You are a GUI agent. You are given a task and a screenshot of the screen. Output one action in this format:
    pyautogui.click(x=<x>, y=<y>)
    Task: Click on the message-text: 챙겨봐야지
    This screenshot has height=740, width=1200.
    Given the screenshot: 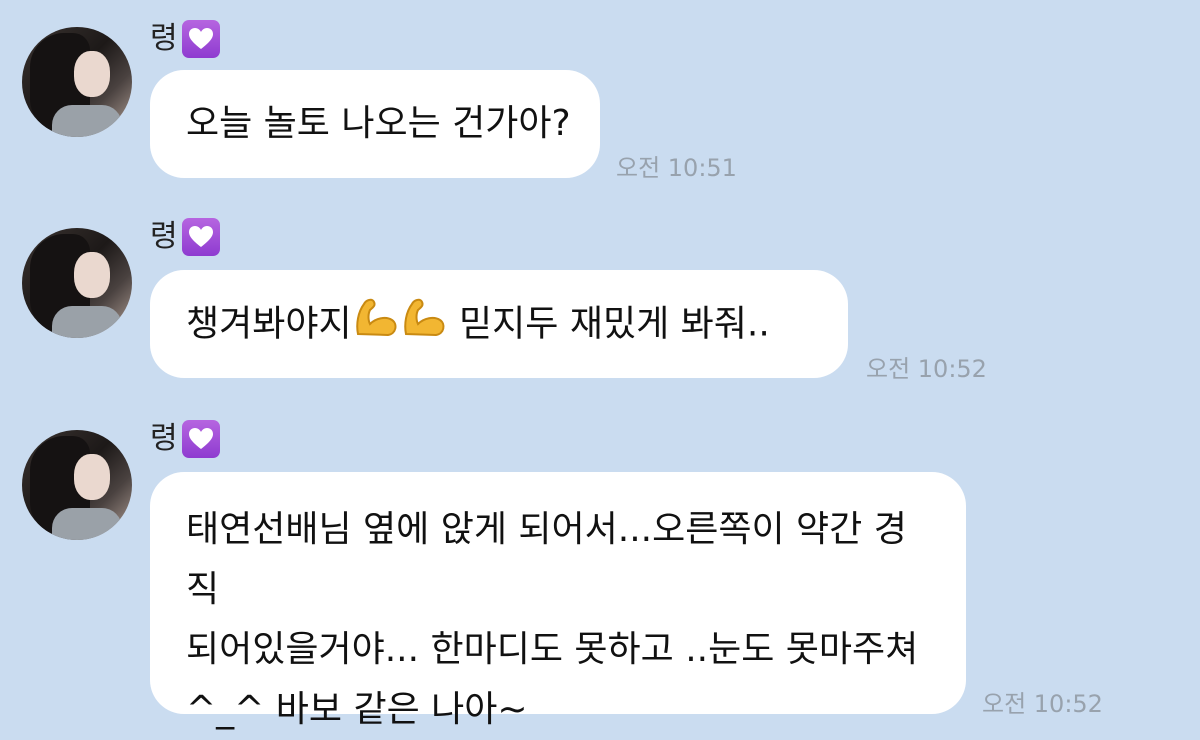 What is the action you would take?
    pyautogui.click(x=269, y=324)
    